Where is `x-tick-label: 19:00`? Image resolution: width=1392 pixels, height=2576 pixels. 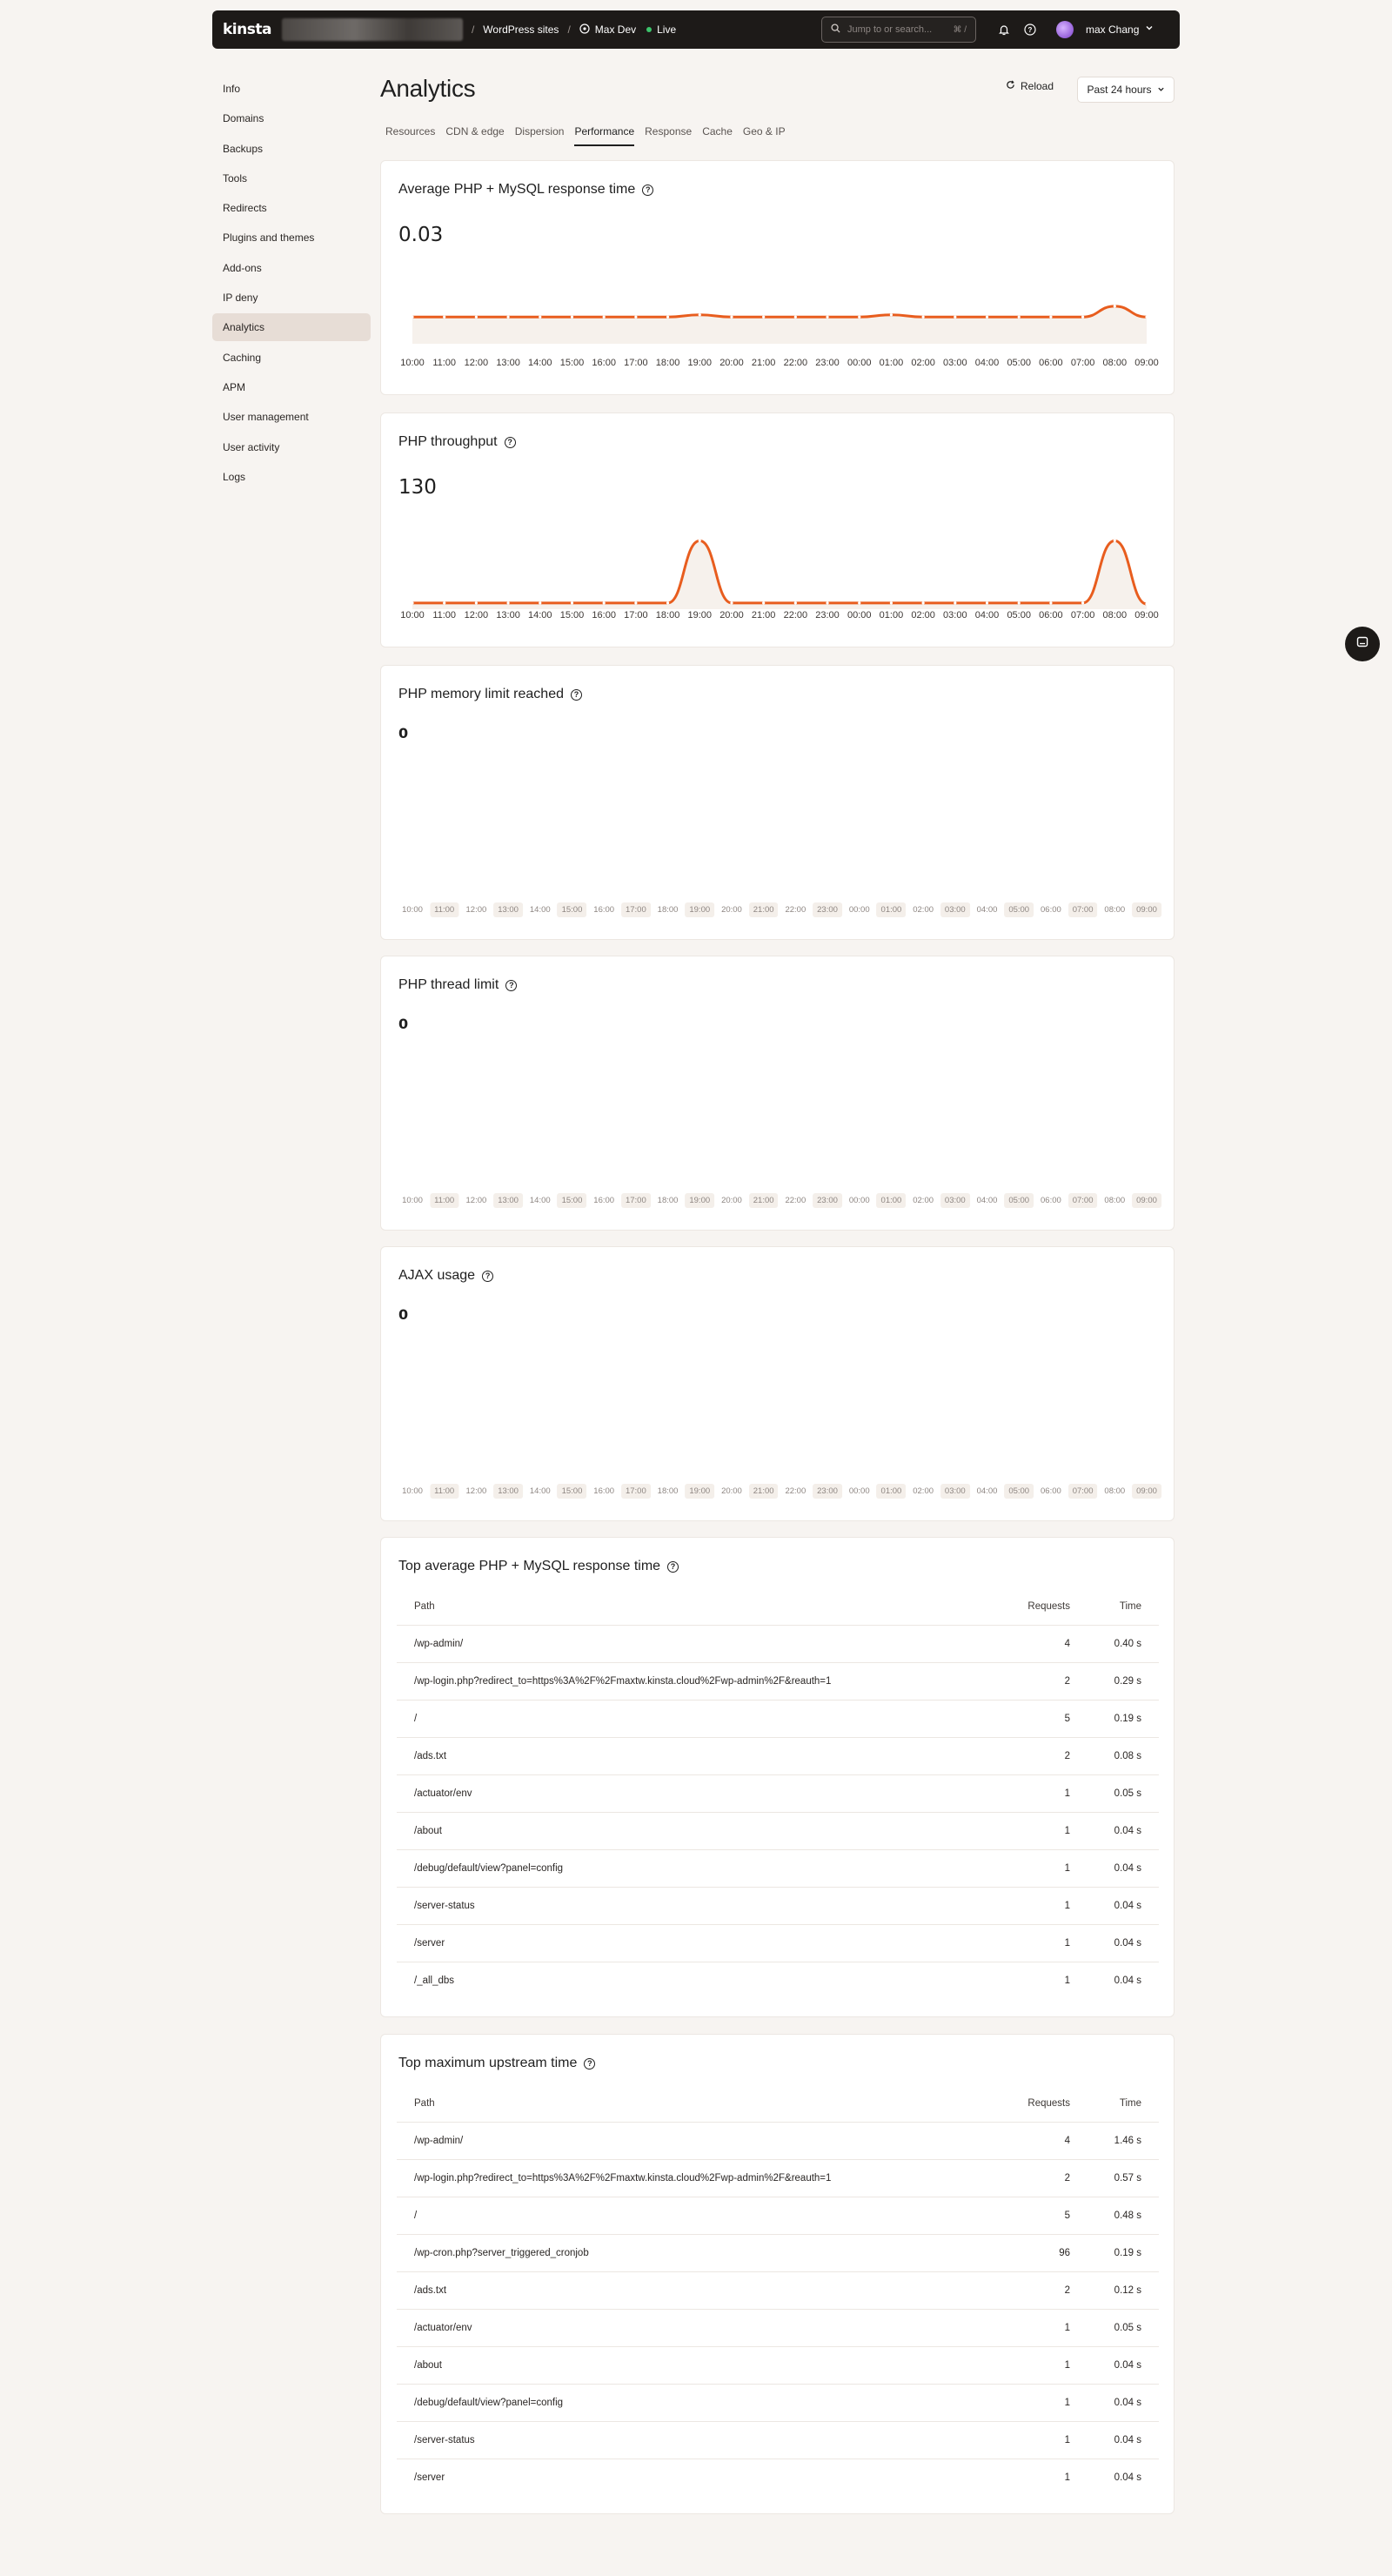 x-tick-label: 19:00 is located at coordinates (700, 363).